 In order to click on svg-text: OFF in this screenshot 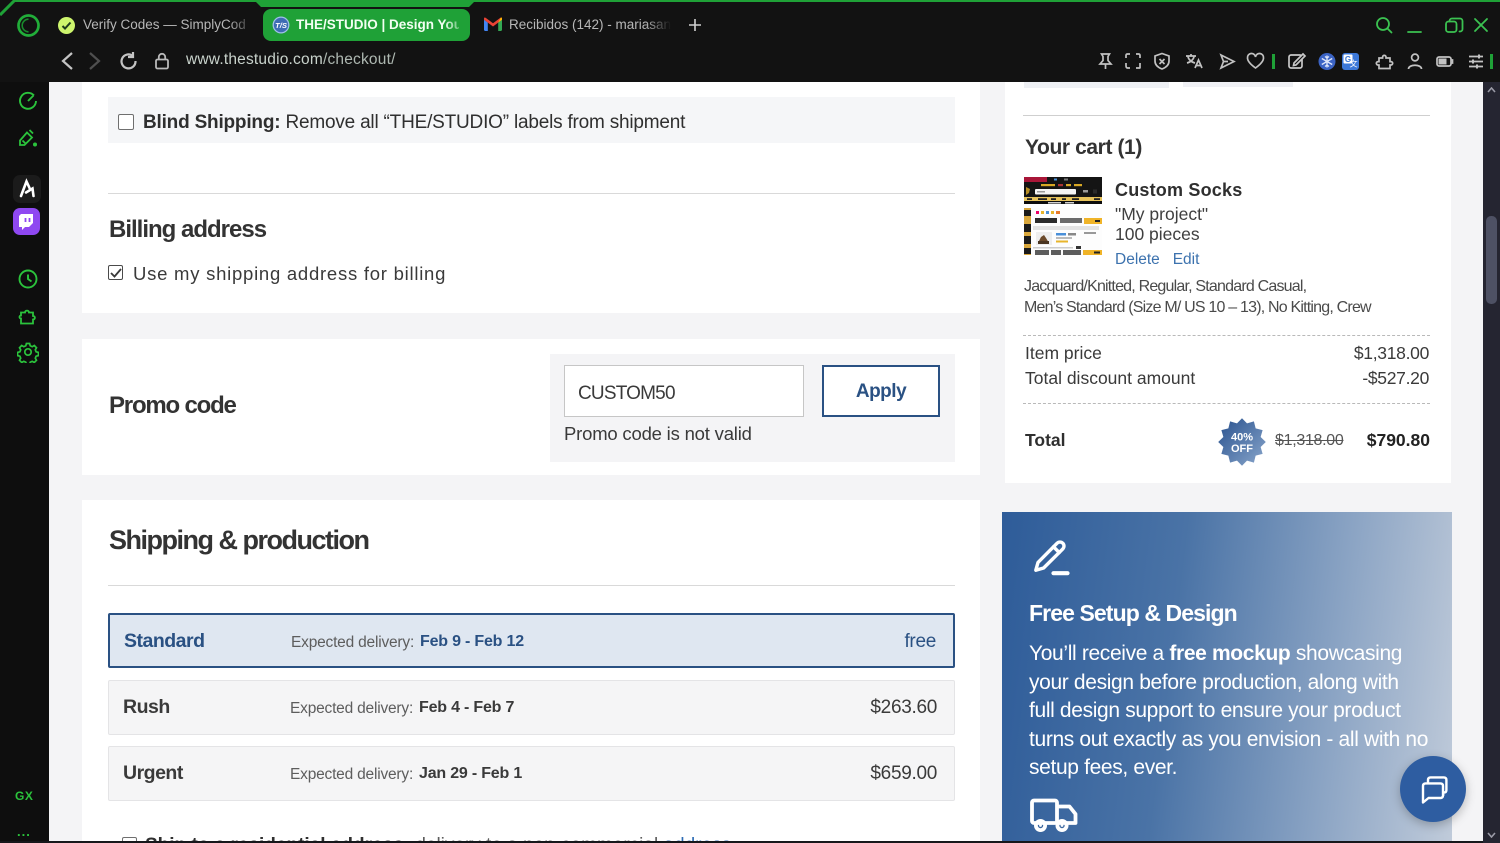, I will do `click(1242, 449)`.